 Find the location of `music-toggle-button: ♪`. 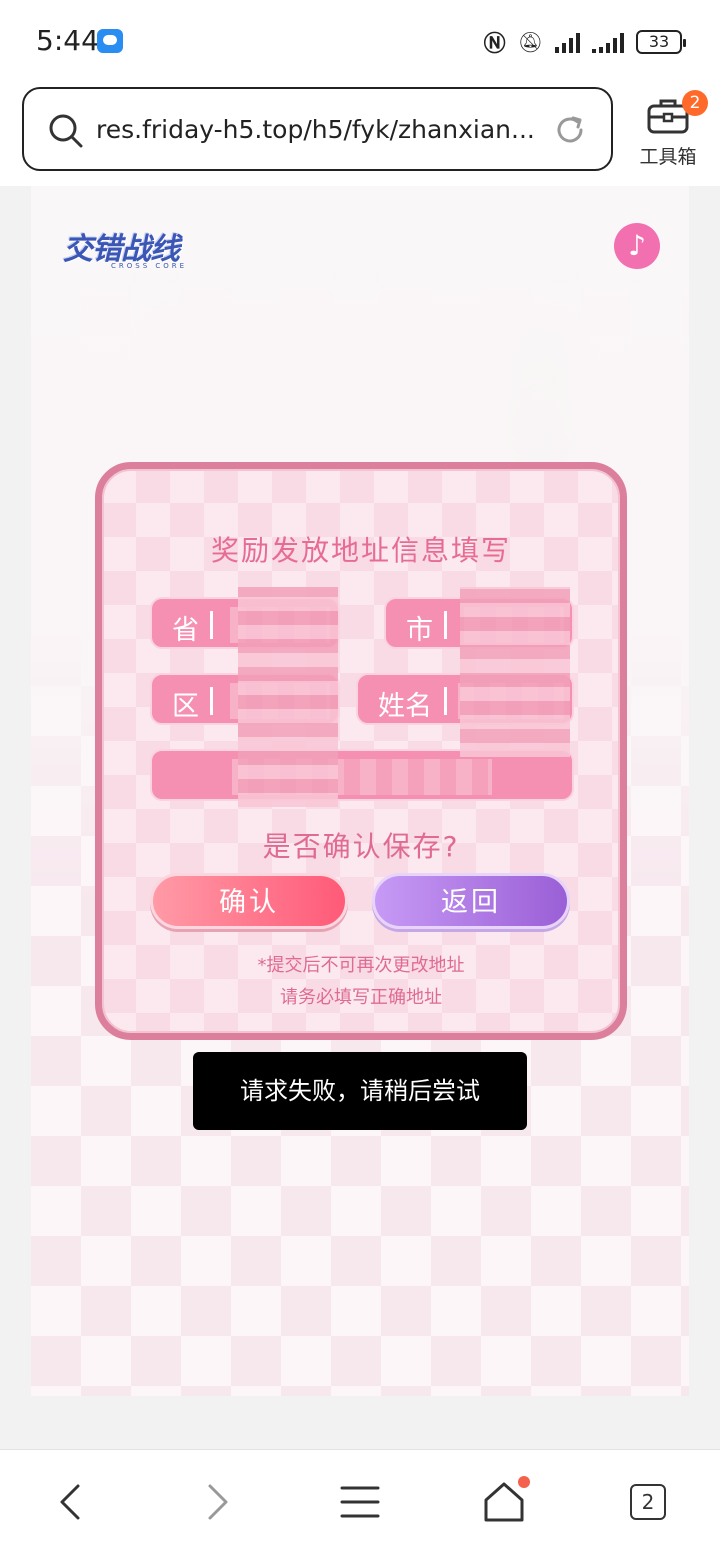

music-toggle-button: ♪ is located at coordinates (637, 246).